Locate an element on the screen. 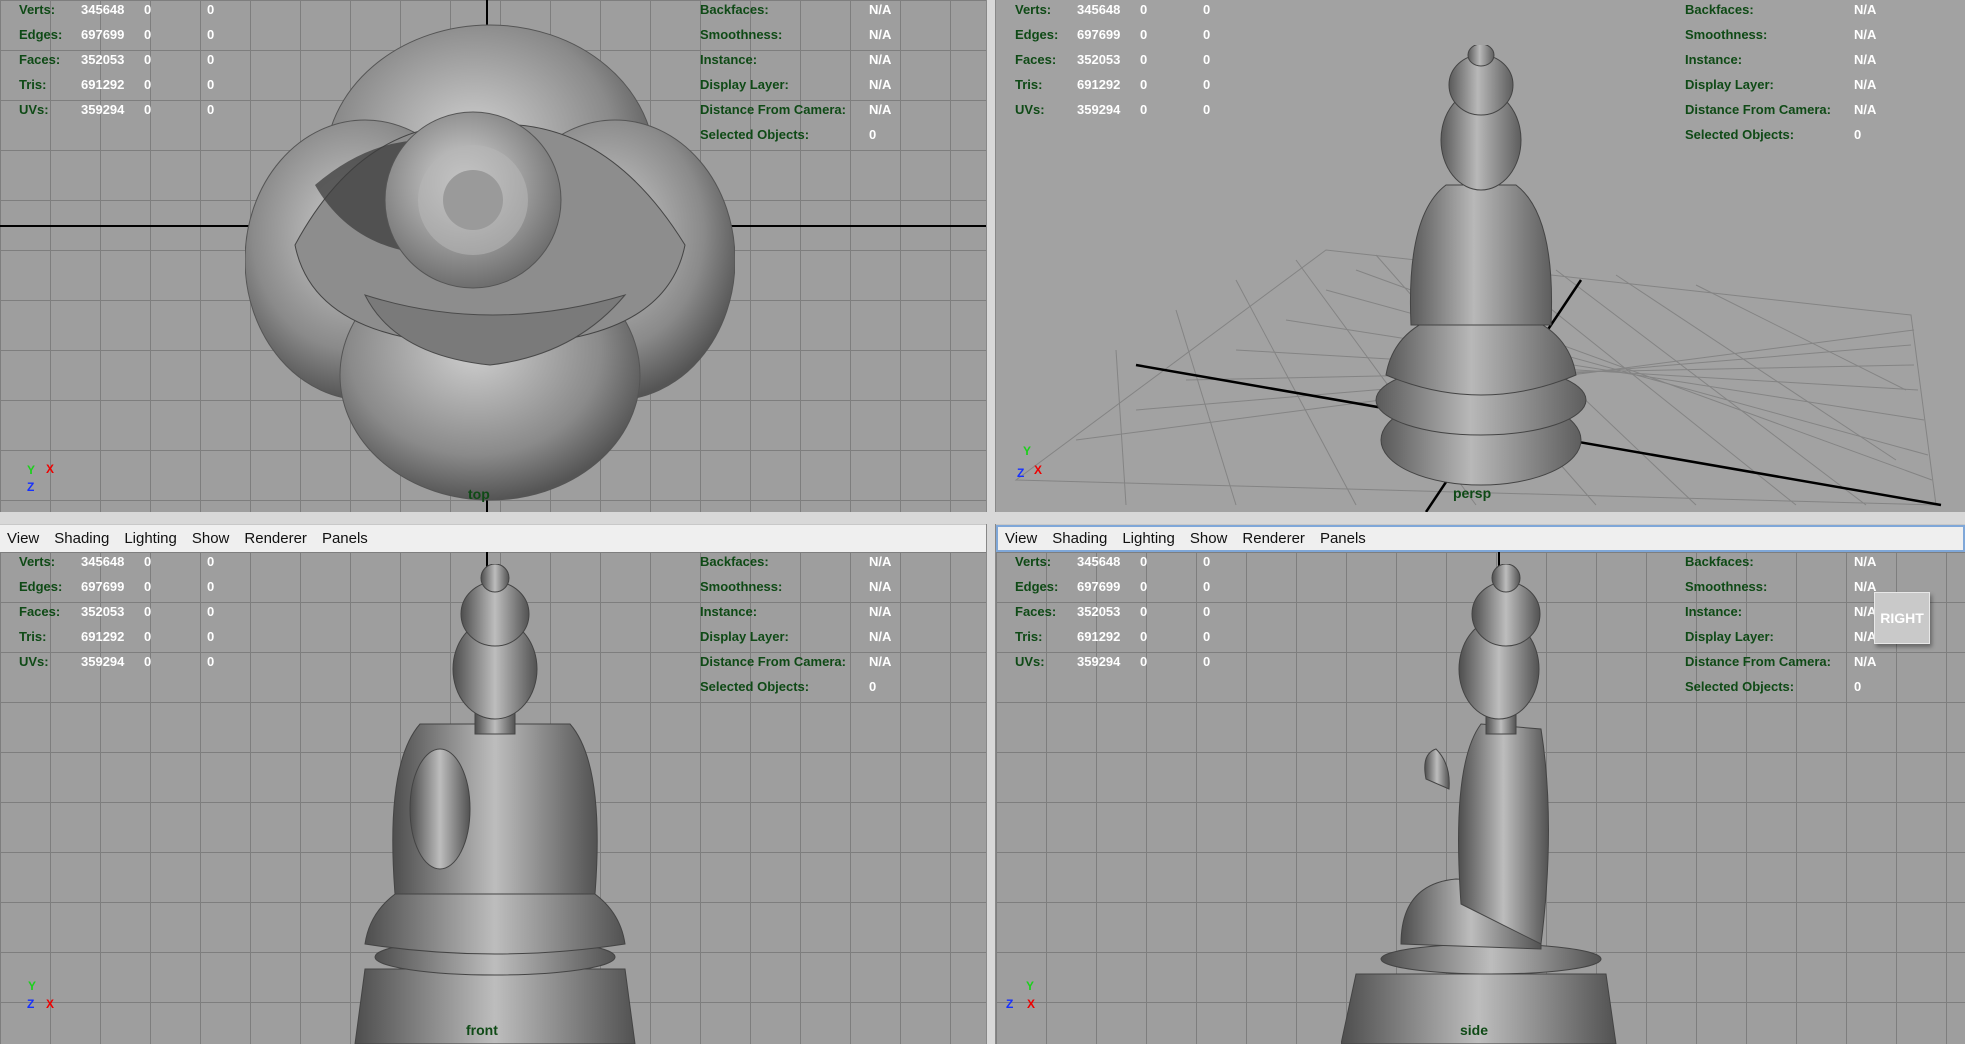  hud-label: Instance: is located at coordinates (1714, 59).